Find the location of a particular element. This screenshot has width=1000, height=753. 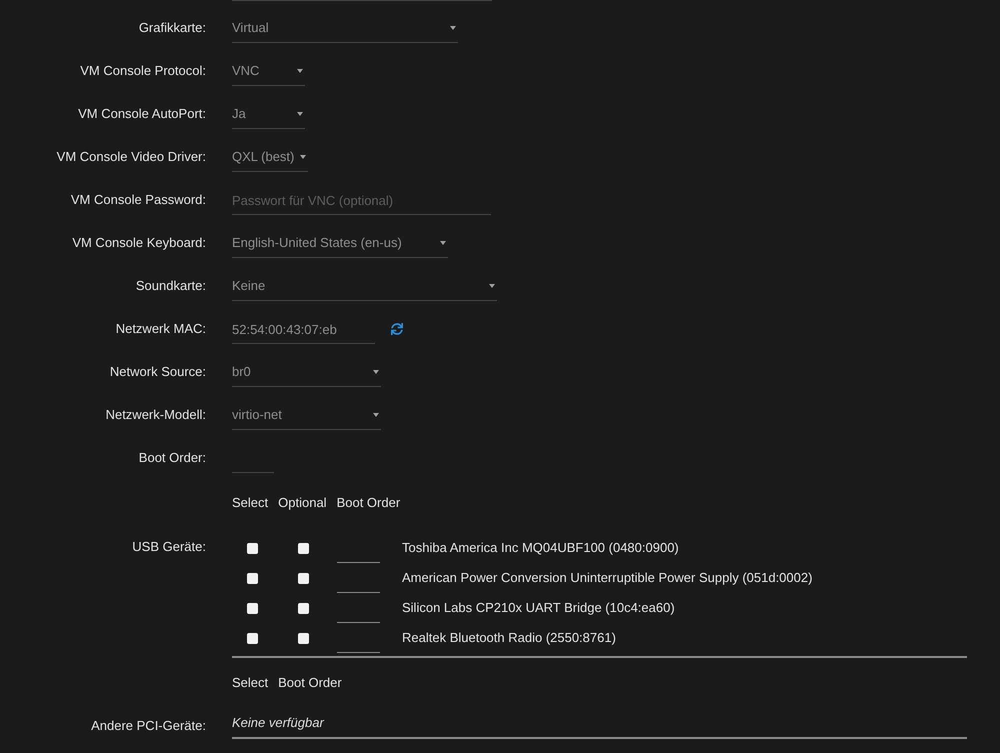

dropdown: br0 is located at coordinates (306, 374).